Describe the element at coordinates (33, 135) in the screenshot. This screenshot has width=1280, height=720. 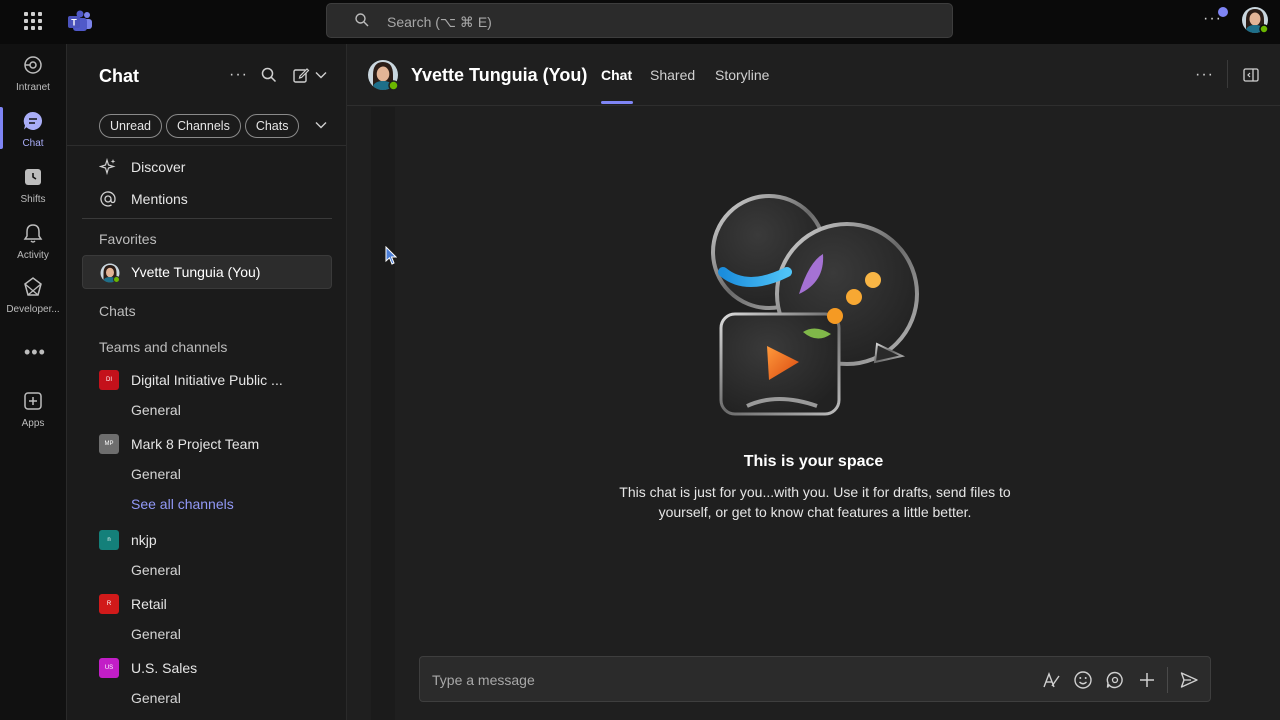
I see `rail-item-chat: Chat` at that location.